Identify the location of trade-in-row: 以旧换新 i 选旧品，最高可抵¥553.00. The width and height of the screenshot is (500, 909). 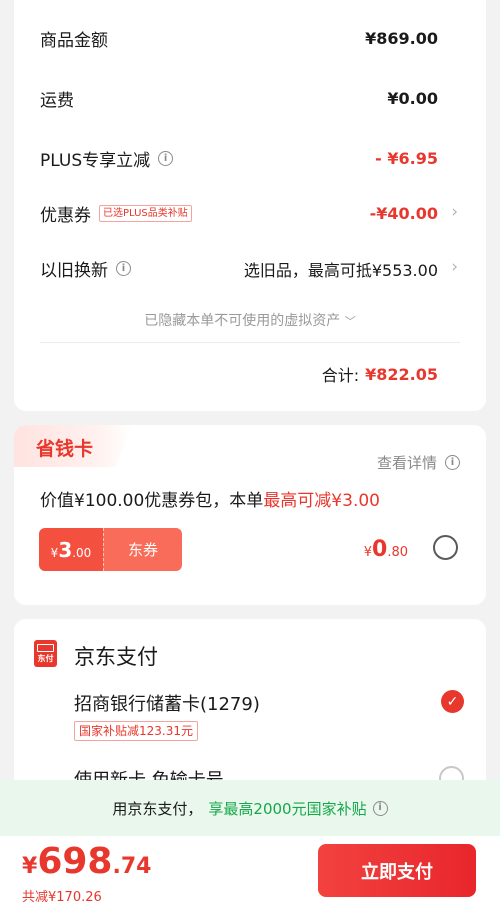
(239, 269).